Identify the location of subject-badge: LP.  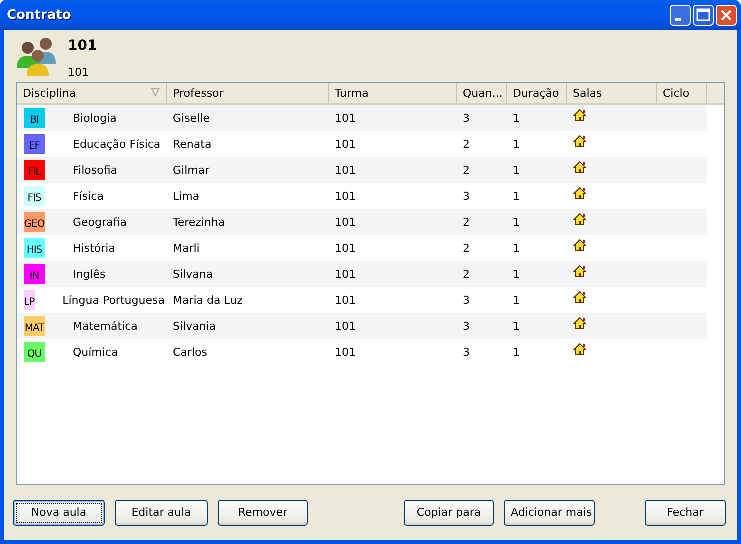
(29, 300).